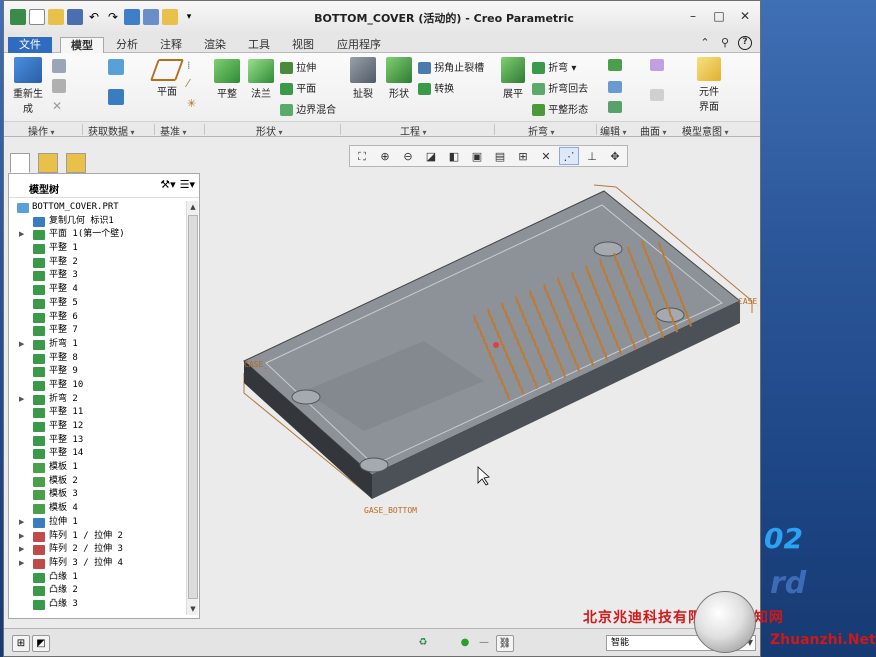  I want to click on tree-item: 平整 5, so click(97, 304).